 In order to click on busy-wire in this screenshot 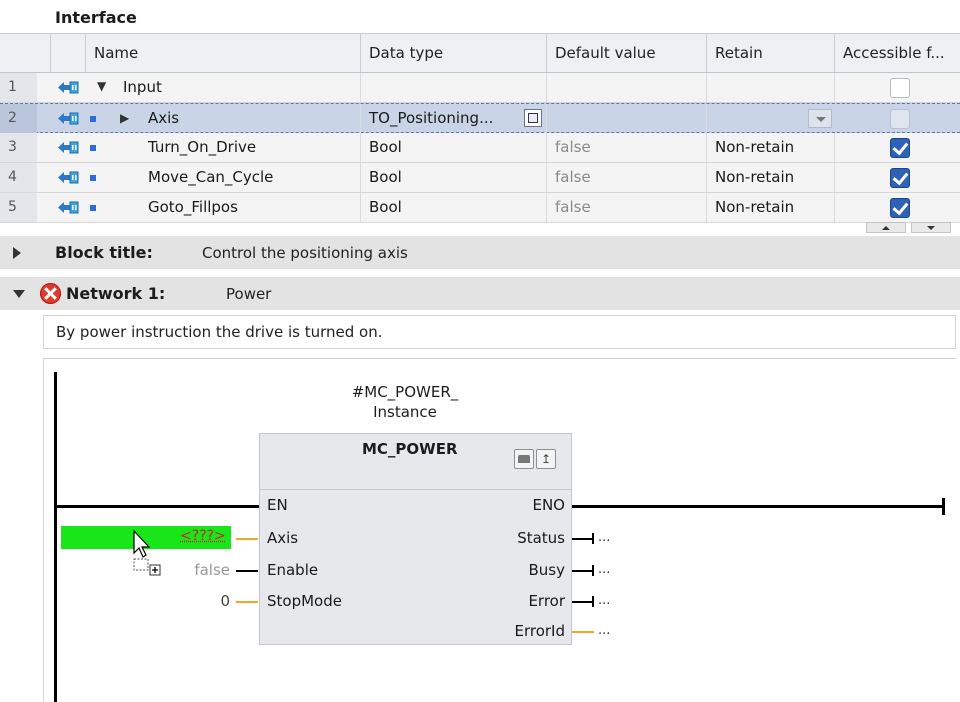, I will do `click(583, 571)`.